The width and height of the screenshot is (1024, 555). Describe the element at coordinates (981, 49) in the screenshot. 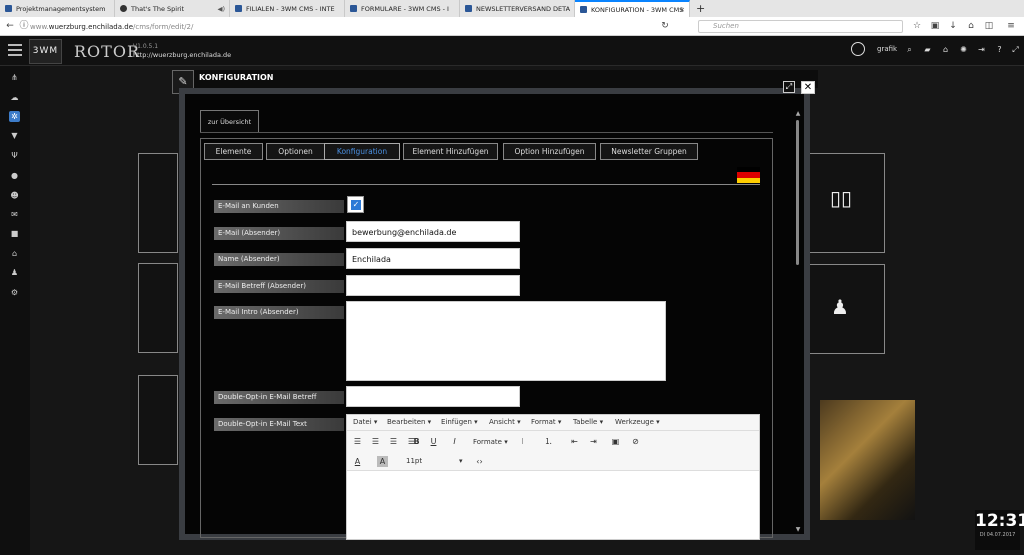

I see `logout-icon: ⇥` at that location.